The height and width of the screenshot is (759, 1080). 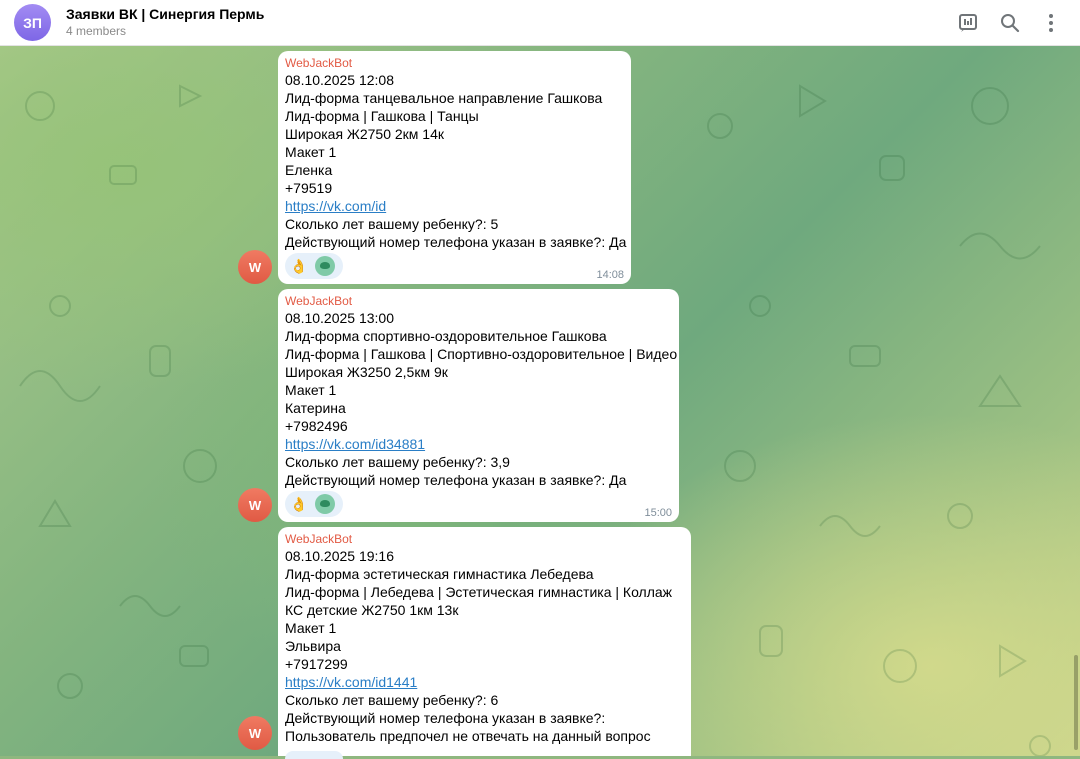 What do you see at coordinates (355, 444) in the screenshot?
I see `vk-profile-link: https://vk.com/id34881` at bounding box center [355, 444].